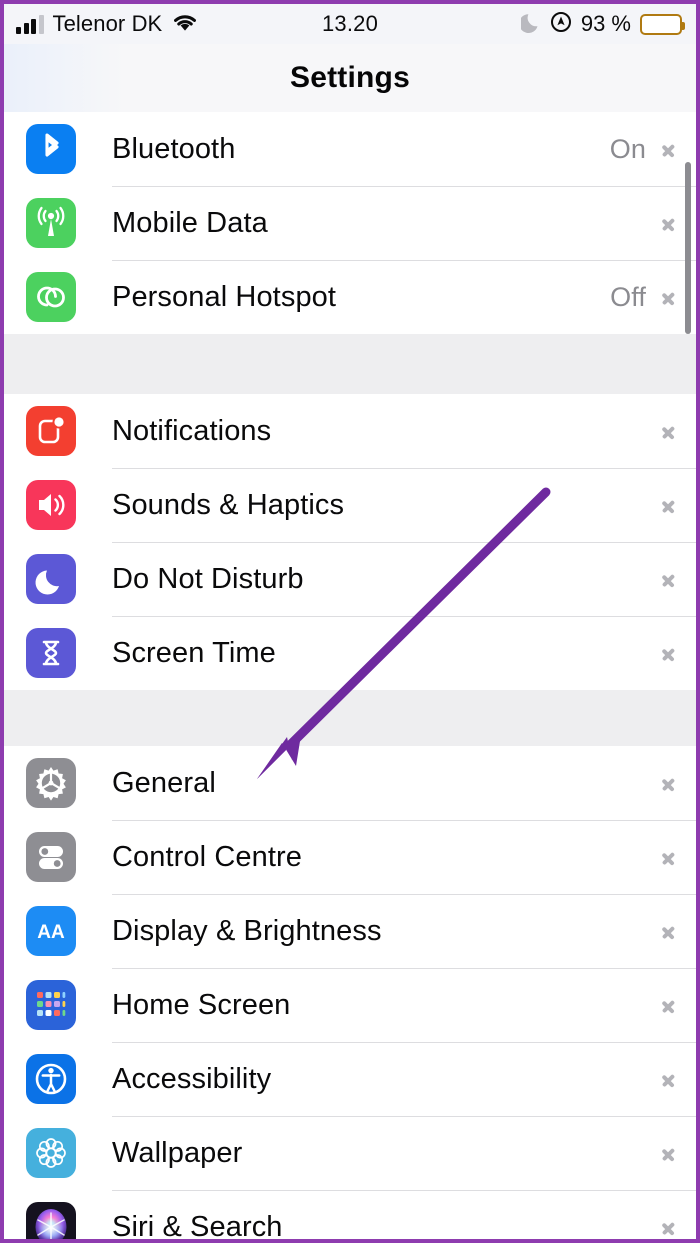 The image size is (700, 1243). I want to click on row-value: Off, so click(628, 296).